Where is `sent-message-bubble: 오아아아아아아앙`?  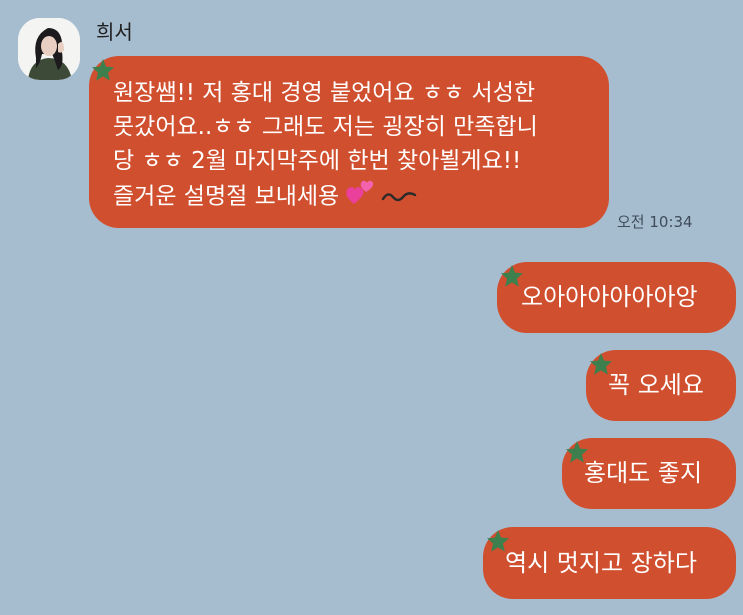 sent-message-bubble: 오아아아아아아앙 is located at coordinates (616, 297).